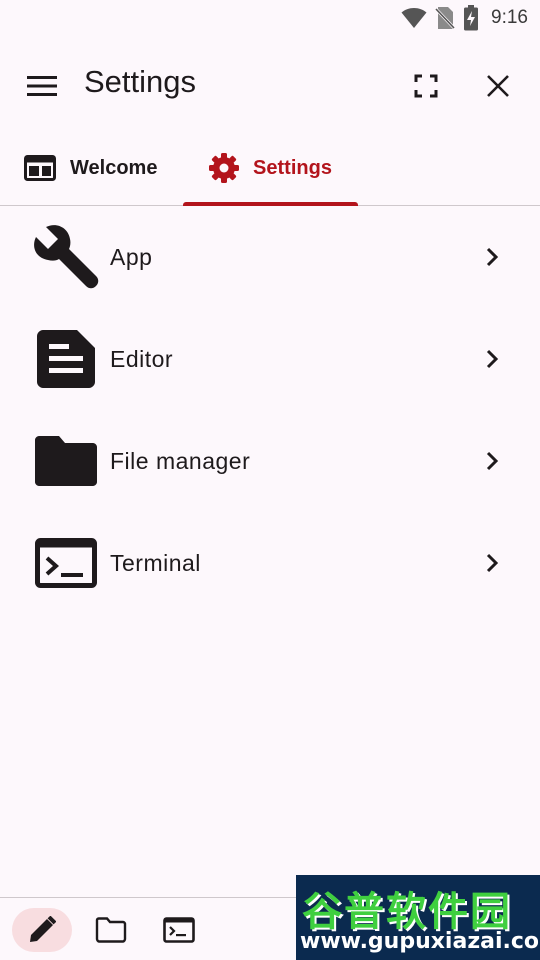  I want to click on tab-welcome: Welcome, so click(90, 168).